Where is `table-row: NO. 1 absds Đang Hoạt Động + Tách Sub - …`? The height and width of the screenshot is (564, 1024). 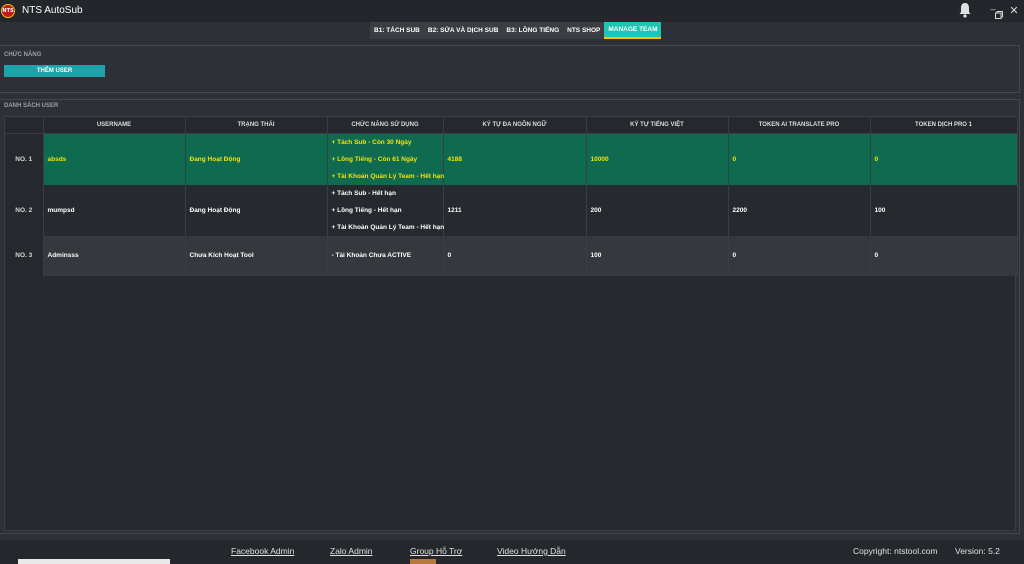 table-row: NO. 1 absds Đang Hoạt Động + Tách Sub - … is located at coordinates (511, 159).